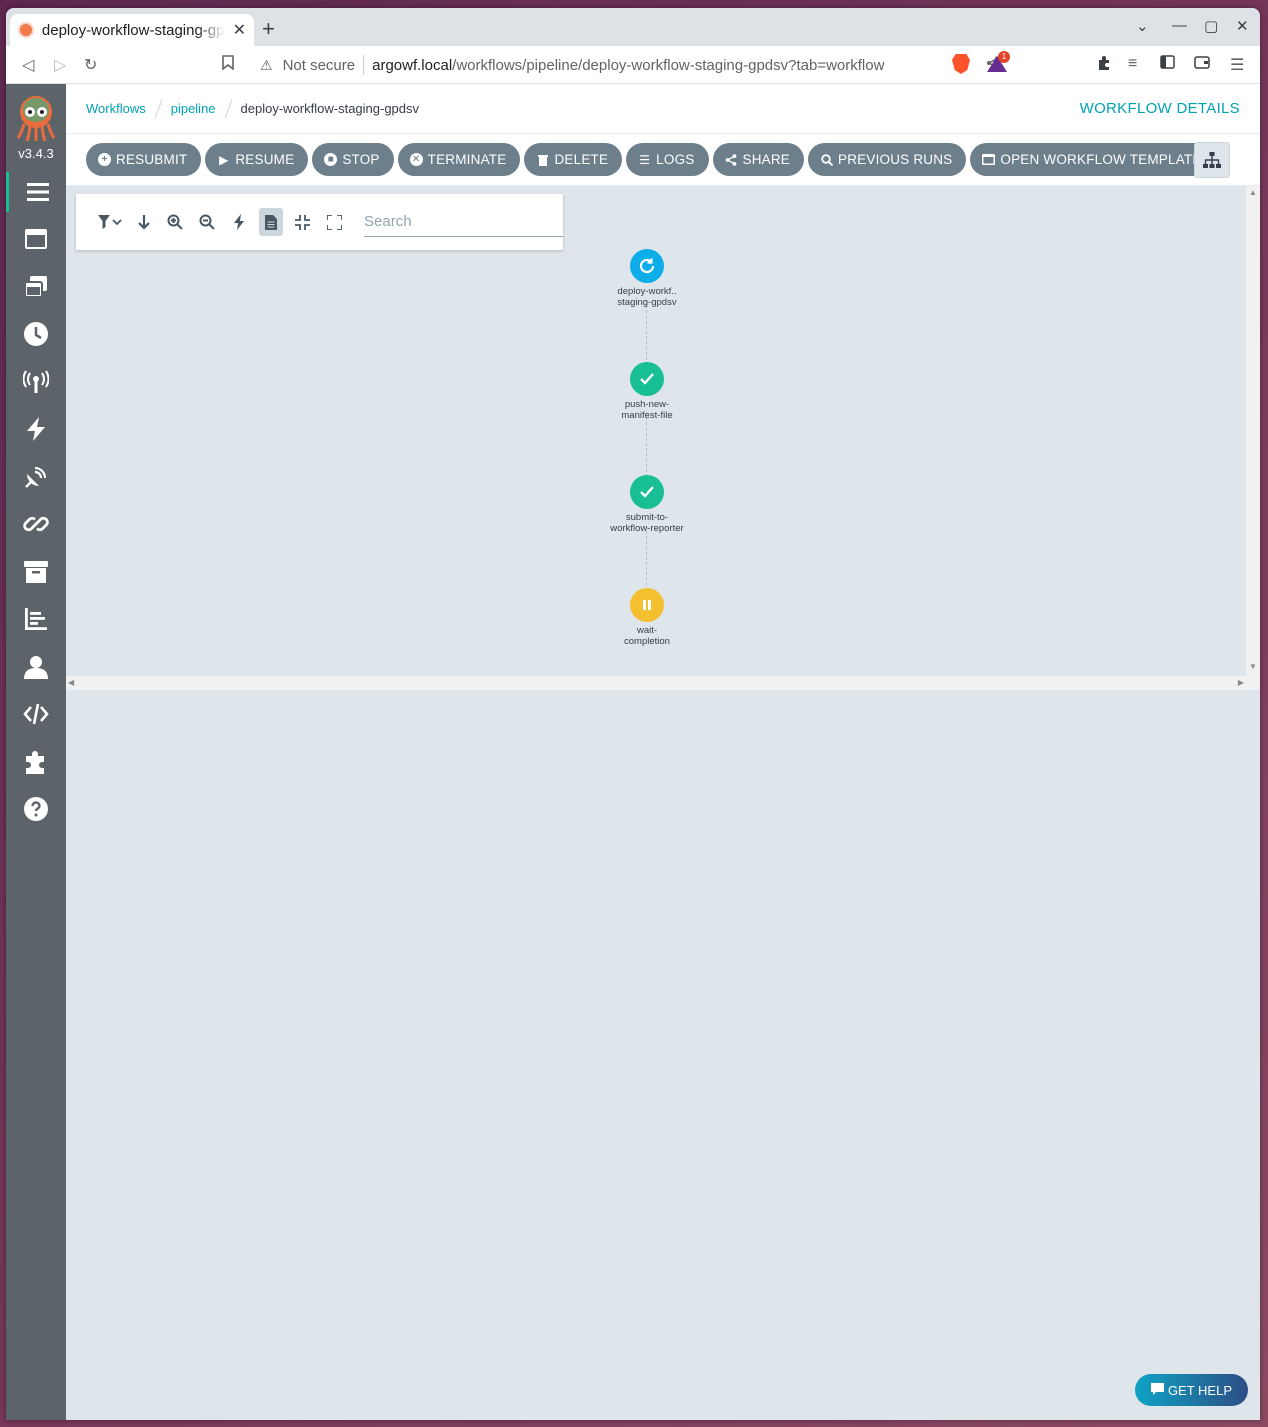 This screenshot has height=1427, width=1268. What do you see at coordinates (1142, 26) in the screenshot?
I see `tab-search-icon: ⌄` at bounding box center [1142, 26].